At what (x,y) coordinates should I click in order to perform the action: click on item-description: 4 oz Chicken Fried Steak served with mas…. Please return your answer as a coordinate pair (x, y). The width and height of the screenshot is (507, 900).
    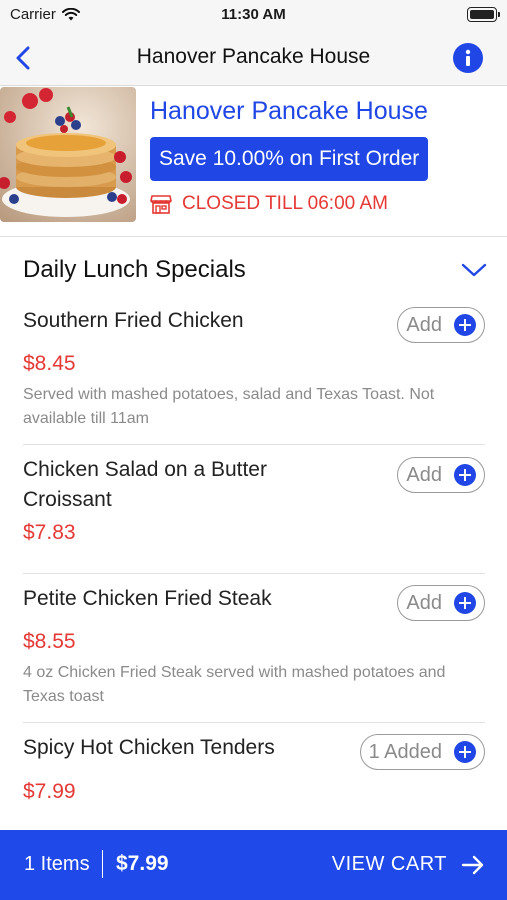
    Looking at the image, I should click on (234, 684).